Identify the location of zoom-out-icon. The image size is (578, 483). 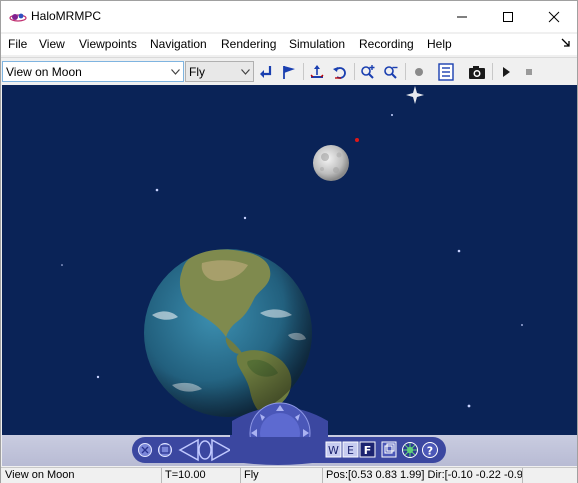
(391, 72).